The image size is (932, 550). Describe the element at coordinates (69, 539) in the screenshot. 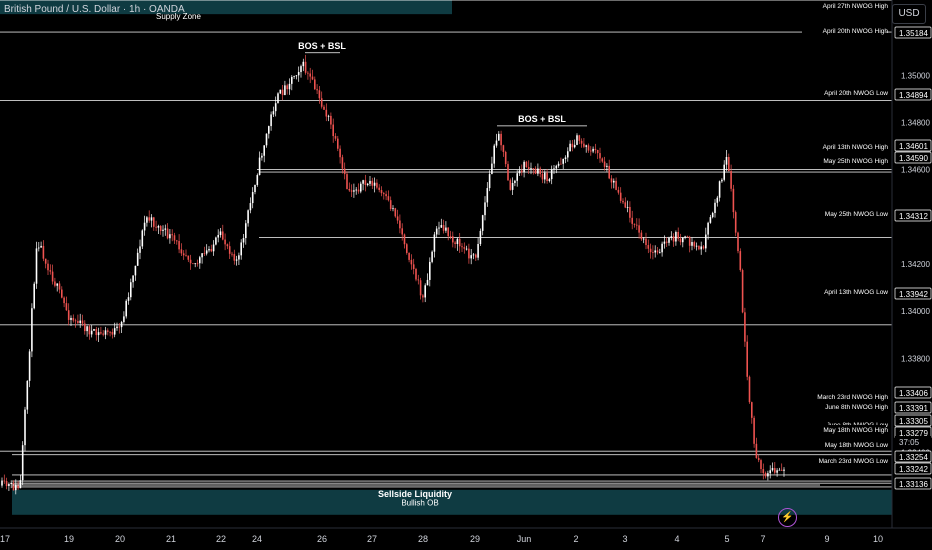

I see `time-tick-label: 19` at that location.